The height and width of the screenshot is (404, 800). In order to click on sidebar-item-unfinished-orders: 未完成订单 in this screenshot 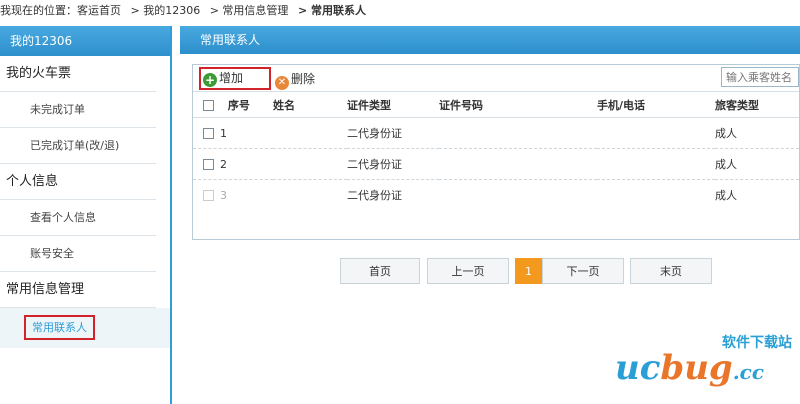, I will do `click(78, 110)`.